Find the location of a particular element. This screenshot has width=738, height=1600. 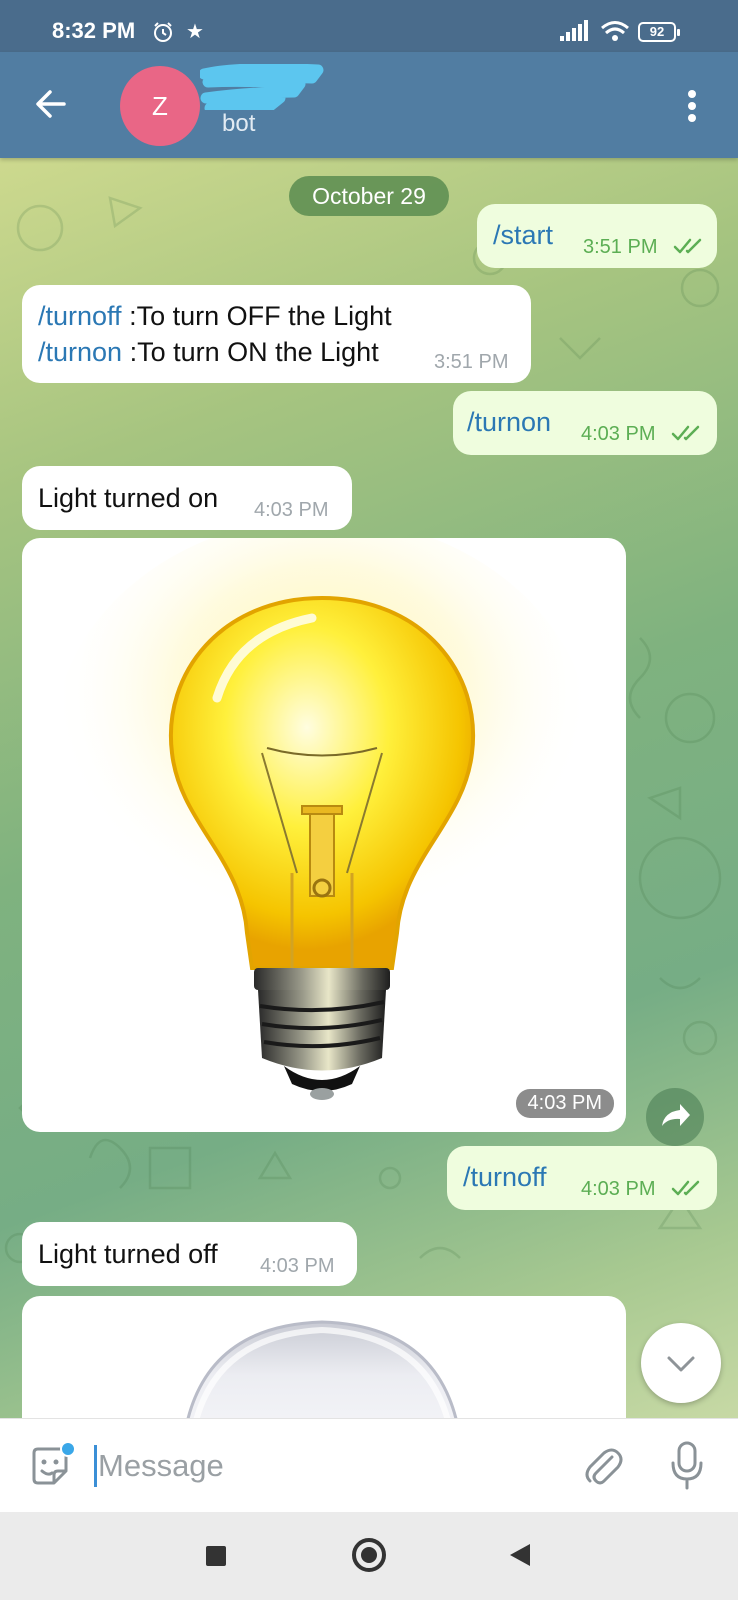

outgoing-message: /turnoff 4:03 PM is located at coordinates (582, 1178).